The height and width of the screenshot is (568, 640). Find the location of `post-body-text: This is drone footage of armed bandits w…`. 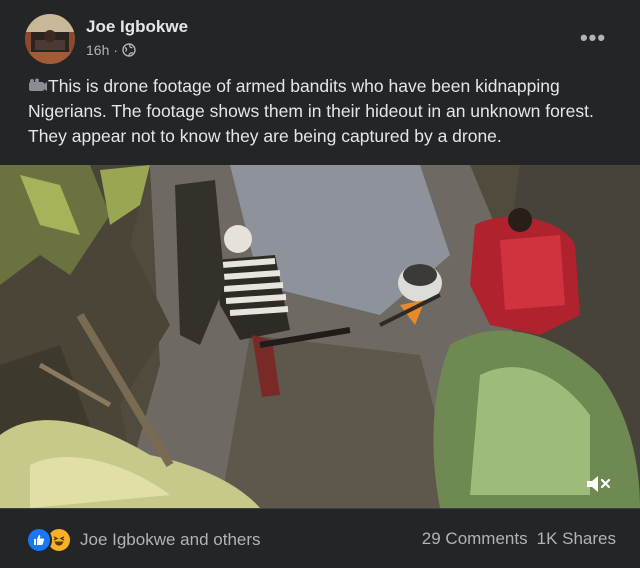

post-body-text: This is drone footage of armed bandits w… is located at coordinates (311, 111).